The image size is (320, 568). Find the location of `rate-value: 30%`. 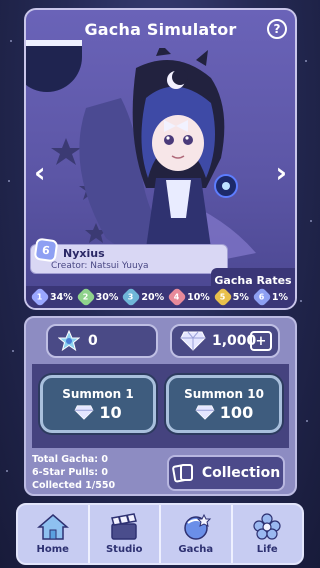

rate-value: 30% is located at coordinates (107, 297).